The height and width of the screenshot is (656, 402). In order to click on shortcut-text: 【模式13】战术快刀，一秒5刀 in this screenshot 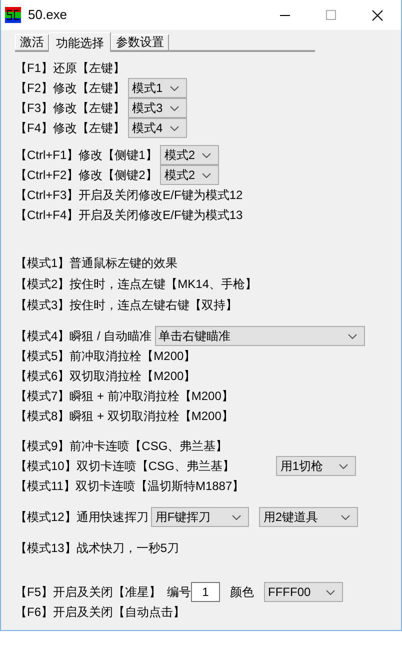, I will do `click(97, 548)`.